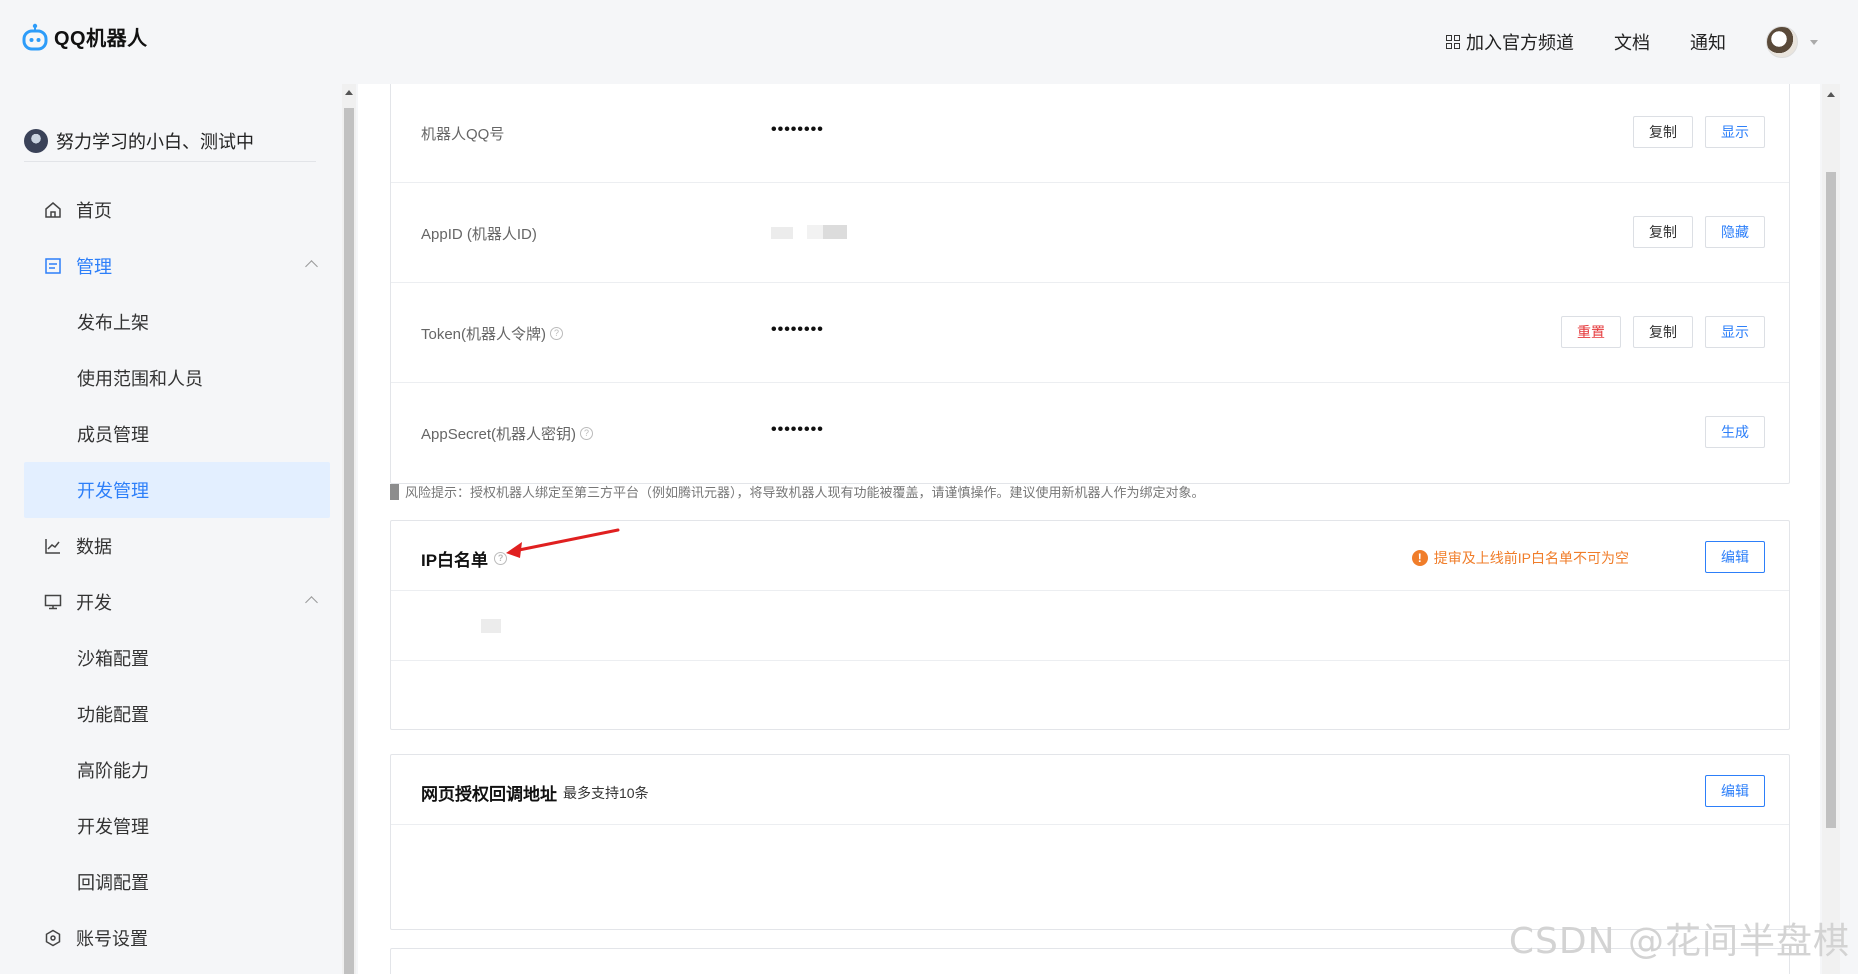 The image size is (1858, 974). I want to click on ip-whitelist-title: IP白名单?, so click(464, 558).